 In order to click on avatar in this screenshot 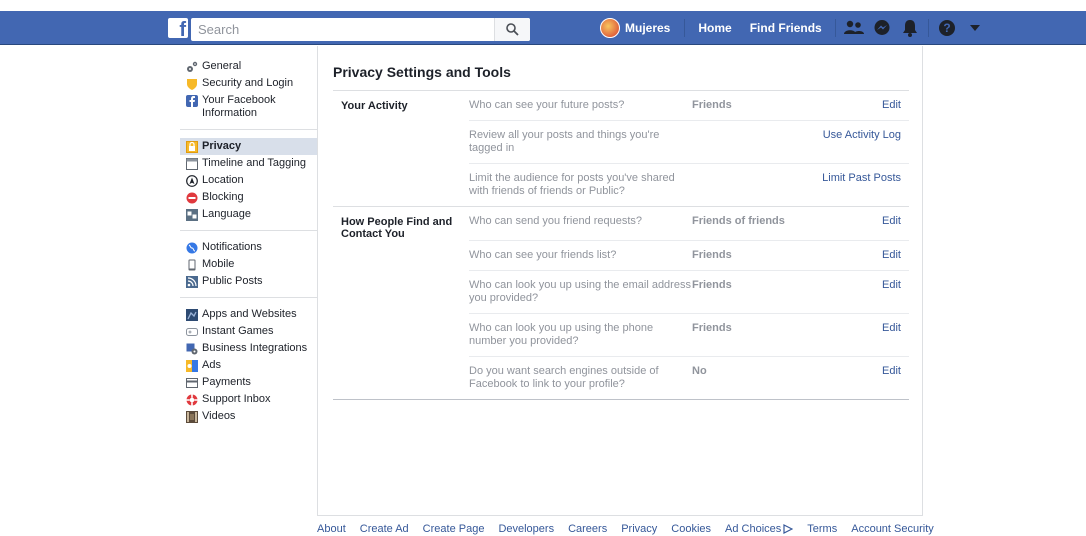, I will do `click(610, 28)`.